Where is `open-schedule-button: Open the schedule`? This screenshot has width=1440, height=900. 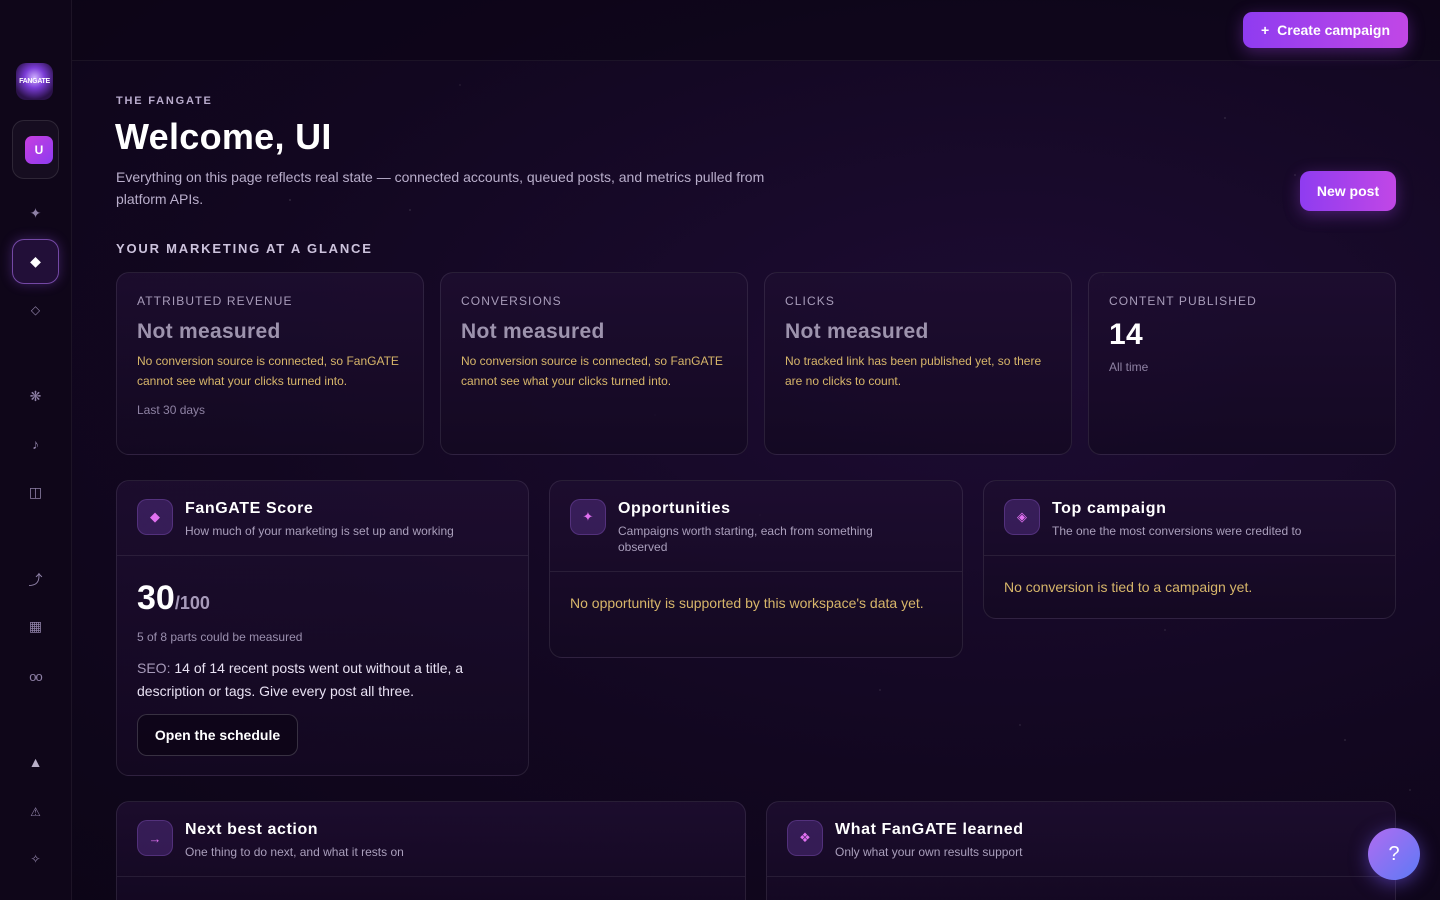 open-schedule-button: Open the schedule is located at coordinates (217, 735).